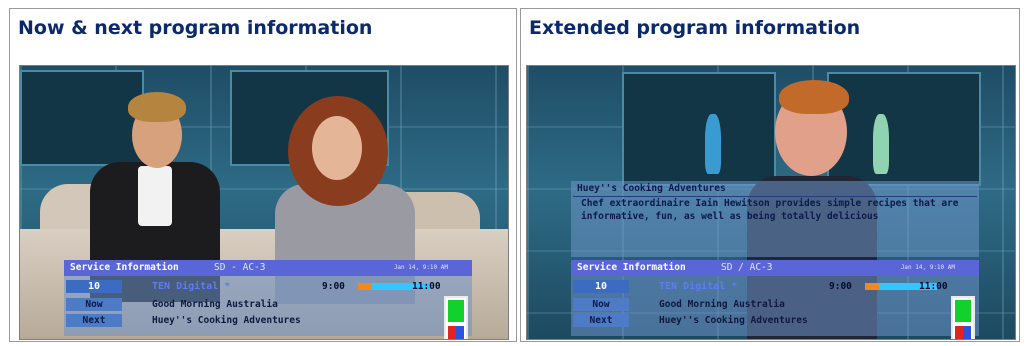  Describe the element at coordinates (651, 188) in the screenshot. I see `program-title: Huey''s Cooking Adventures` at that location.